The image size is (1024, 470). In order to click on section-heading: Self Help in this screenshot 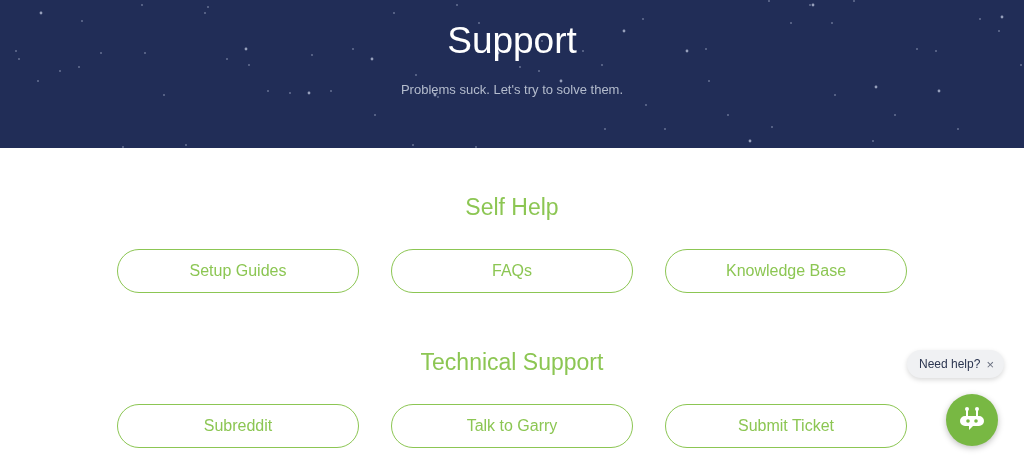, I will do `click(512, 207)`.